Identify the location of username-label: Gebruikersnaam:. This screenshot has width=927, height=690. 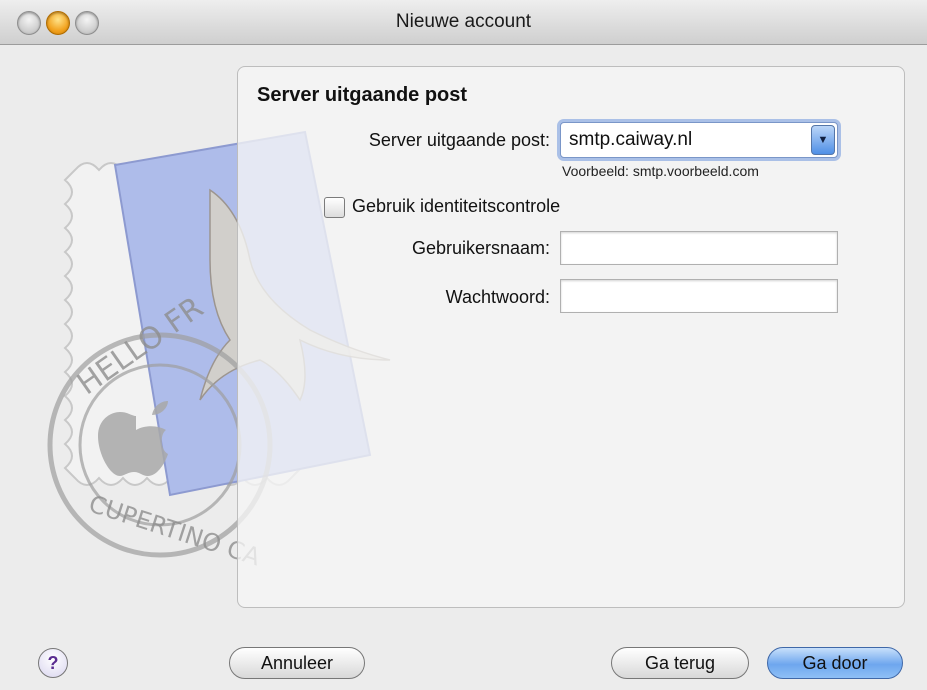
(480, 248).